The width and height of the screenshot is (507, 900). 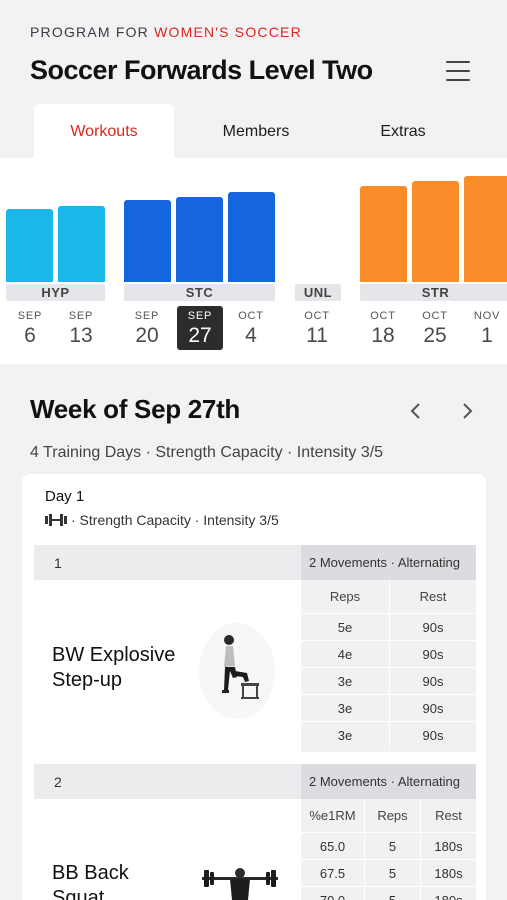 I want to click on date-month: NOV, so click(x=487, y=316).